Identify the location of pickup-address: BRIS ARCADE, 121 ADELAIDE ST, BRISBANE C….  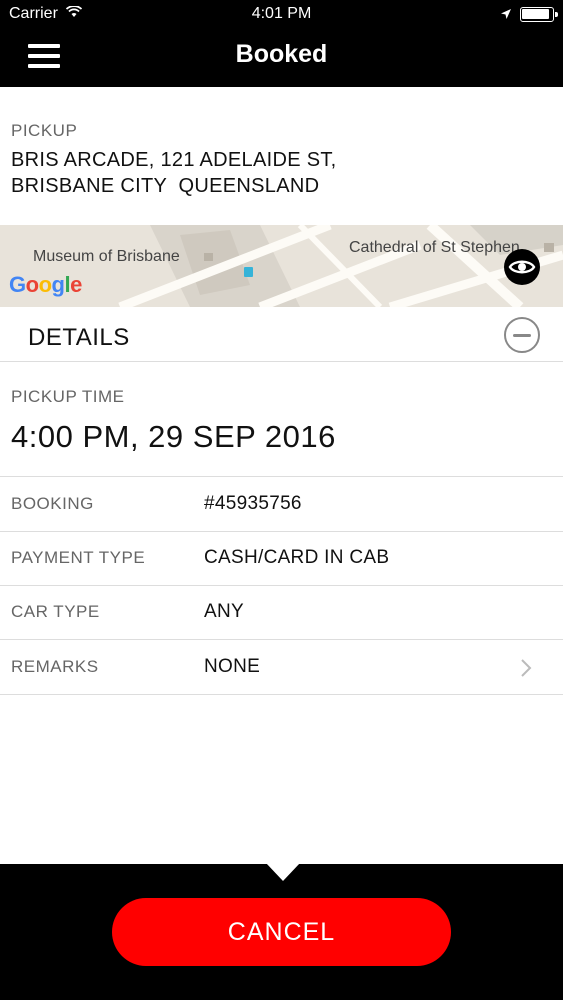
(174, 173).